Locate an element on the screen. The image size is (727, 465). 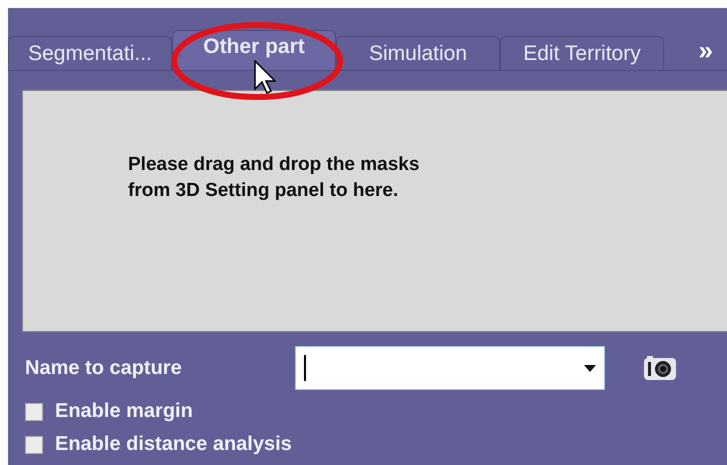
more-tabs-button: » is located at coordinates (705, 50).